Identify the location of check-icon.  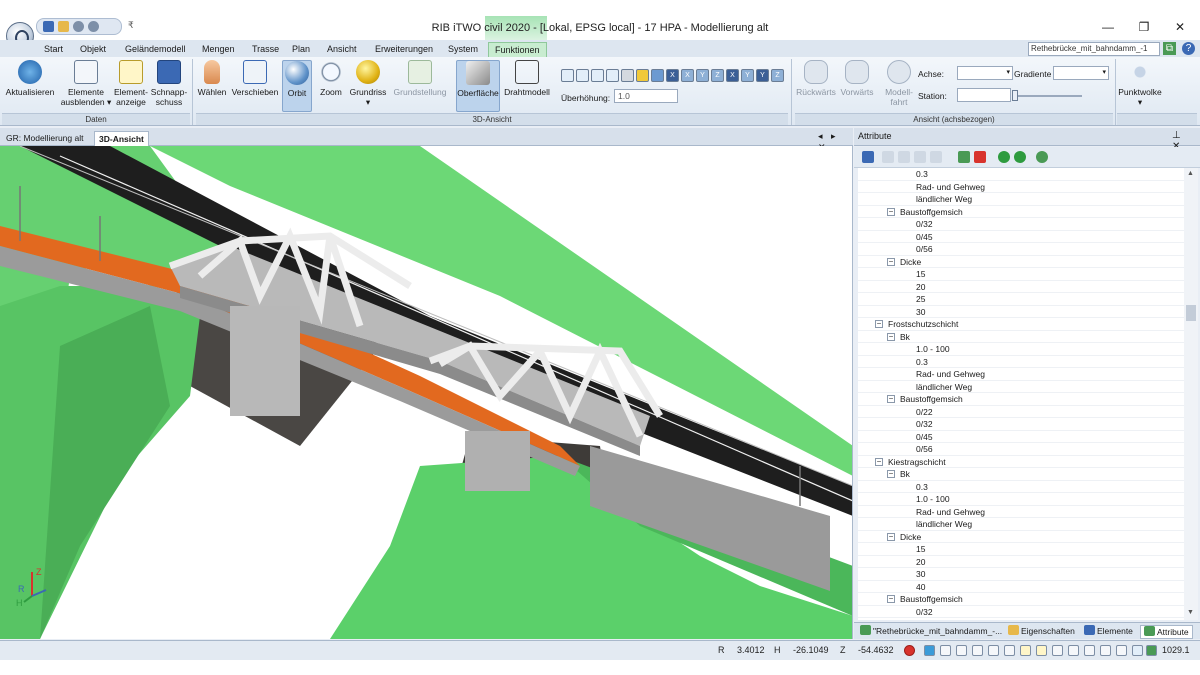
(1004, 157).